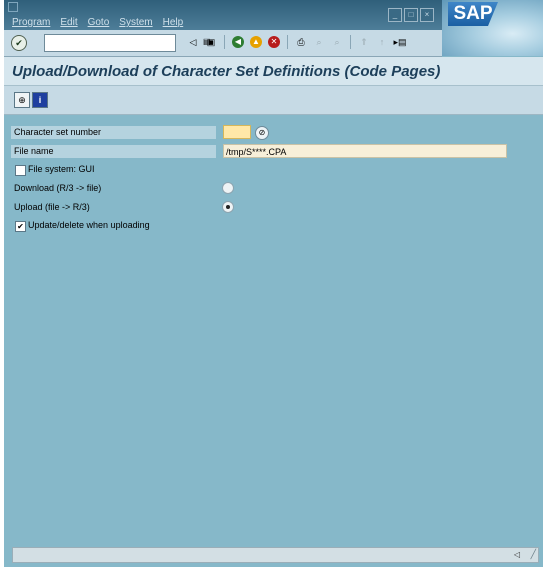  Describe the element at coordinates (34, 151) in the screenshot. I see `filename-label: File name` at that location.